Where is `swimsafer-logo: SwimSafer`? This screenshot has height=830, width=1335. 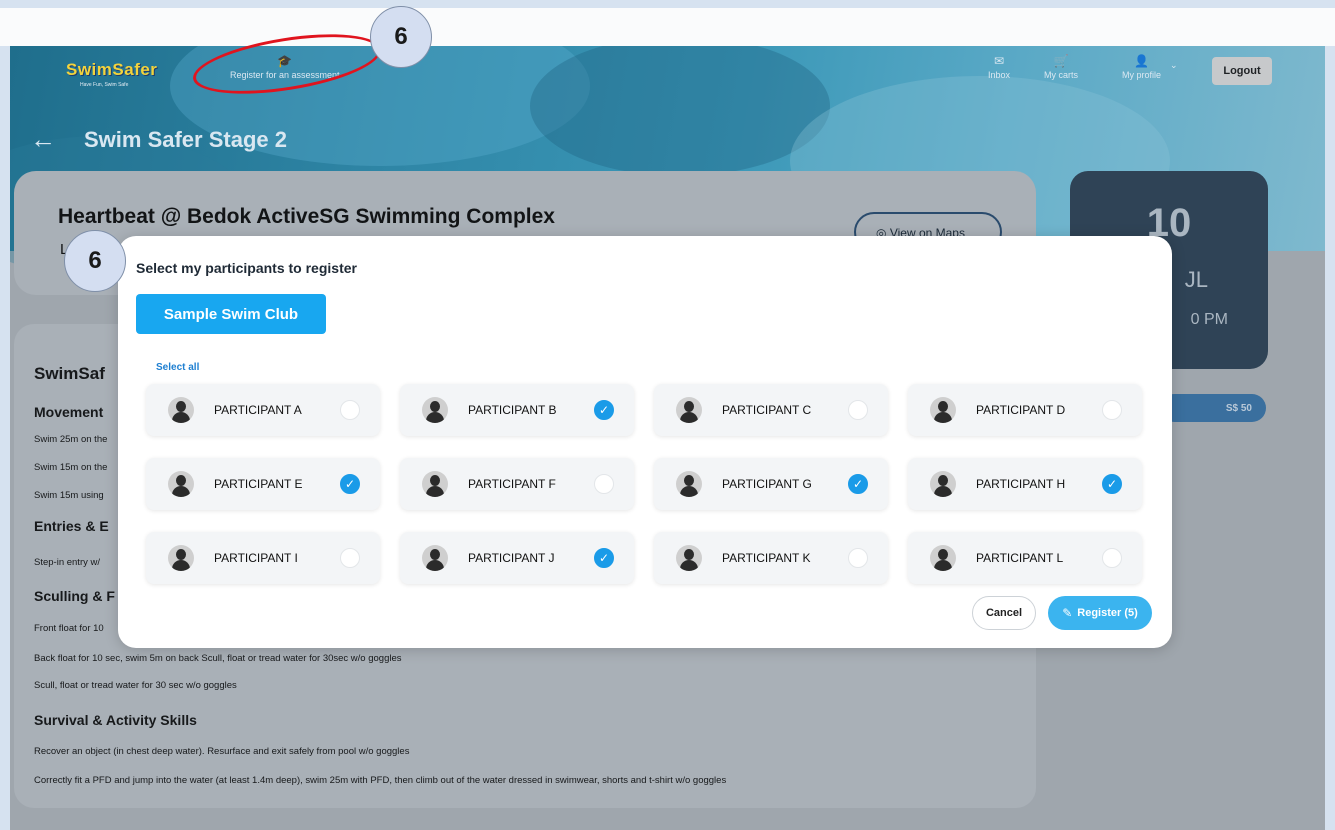
swimsafer-logo: SwimSafer is located at coordinates (111, 70).